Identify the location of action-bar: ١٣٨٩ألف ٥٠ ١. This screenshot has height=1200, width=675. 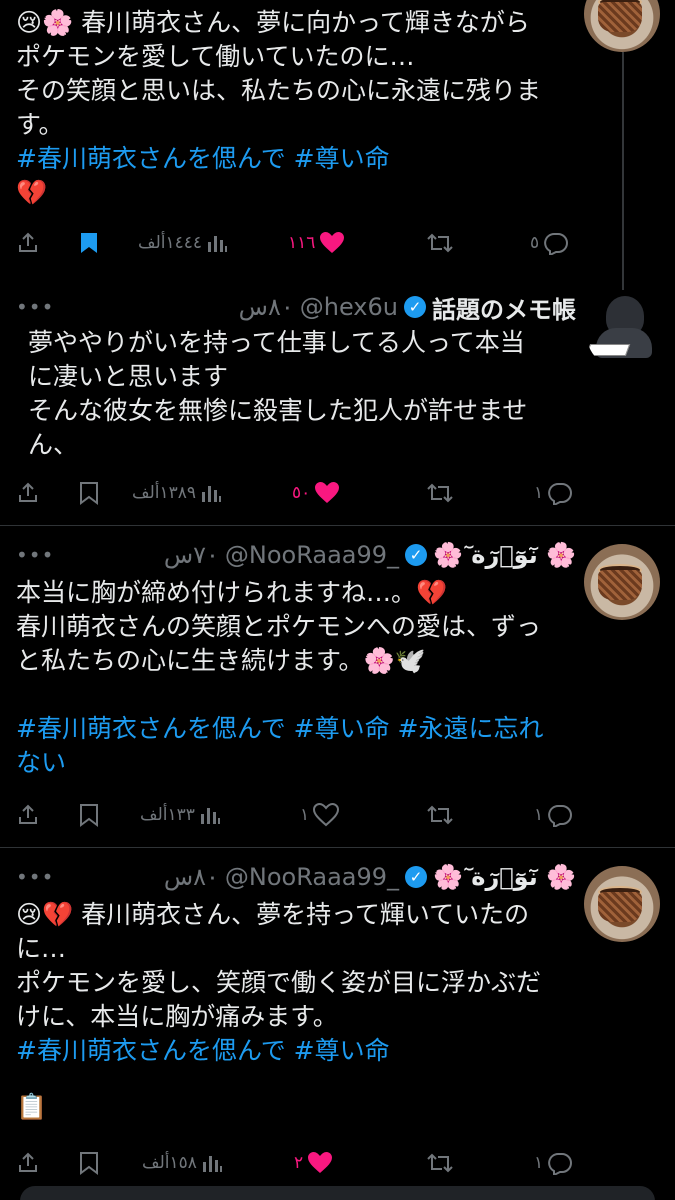
(337, 493).